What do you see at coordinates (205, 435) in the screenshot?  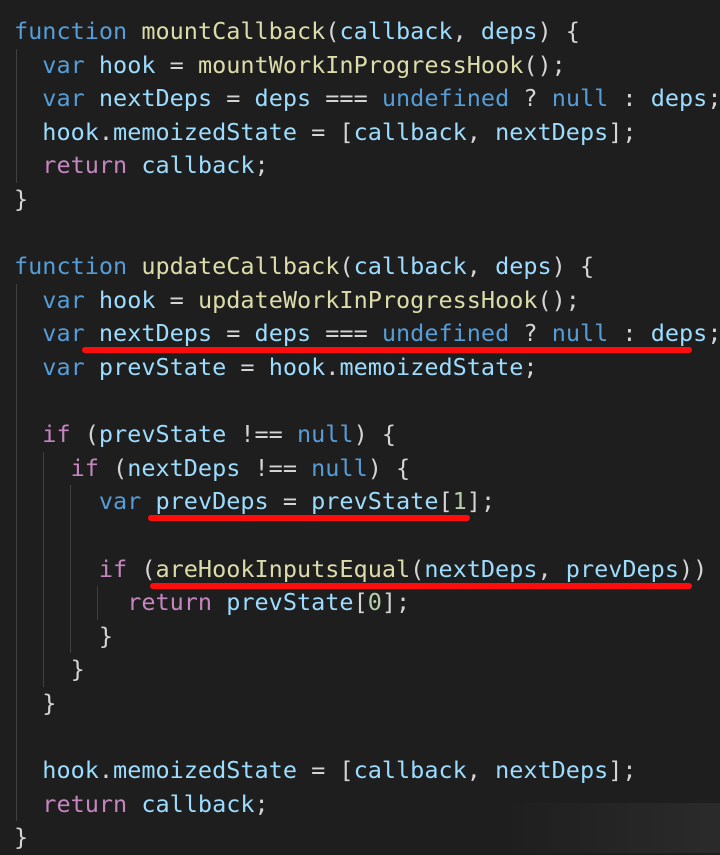 I see `code-line: if (prevState !== null) {` at bounding box center [205, 435].